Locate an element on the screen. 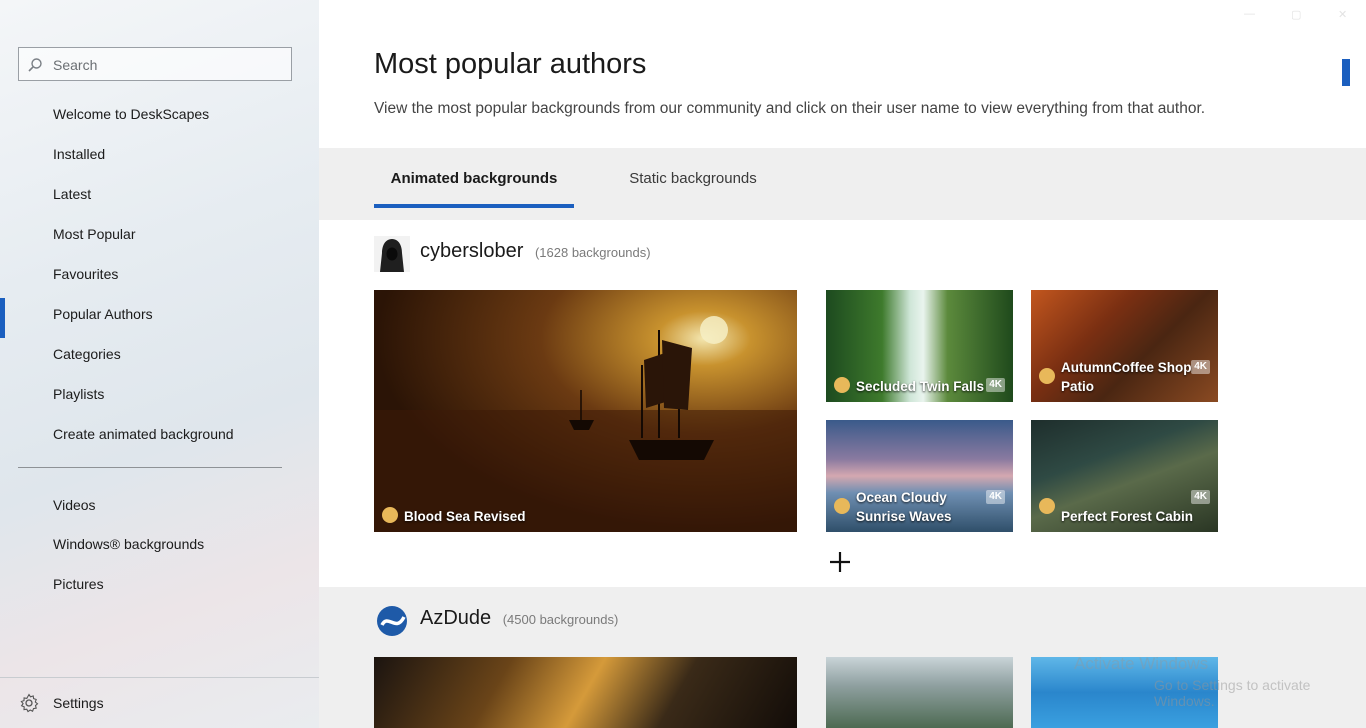 The width and height of the screenshot is (1366, 728). tile-title: Perfect Forest Cabin is located at coordinates (1127, 516).